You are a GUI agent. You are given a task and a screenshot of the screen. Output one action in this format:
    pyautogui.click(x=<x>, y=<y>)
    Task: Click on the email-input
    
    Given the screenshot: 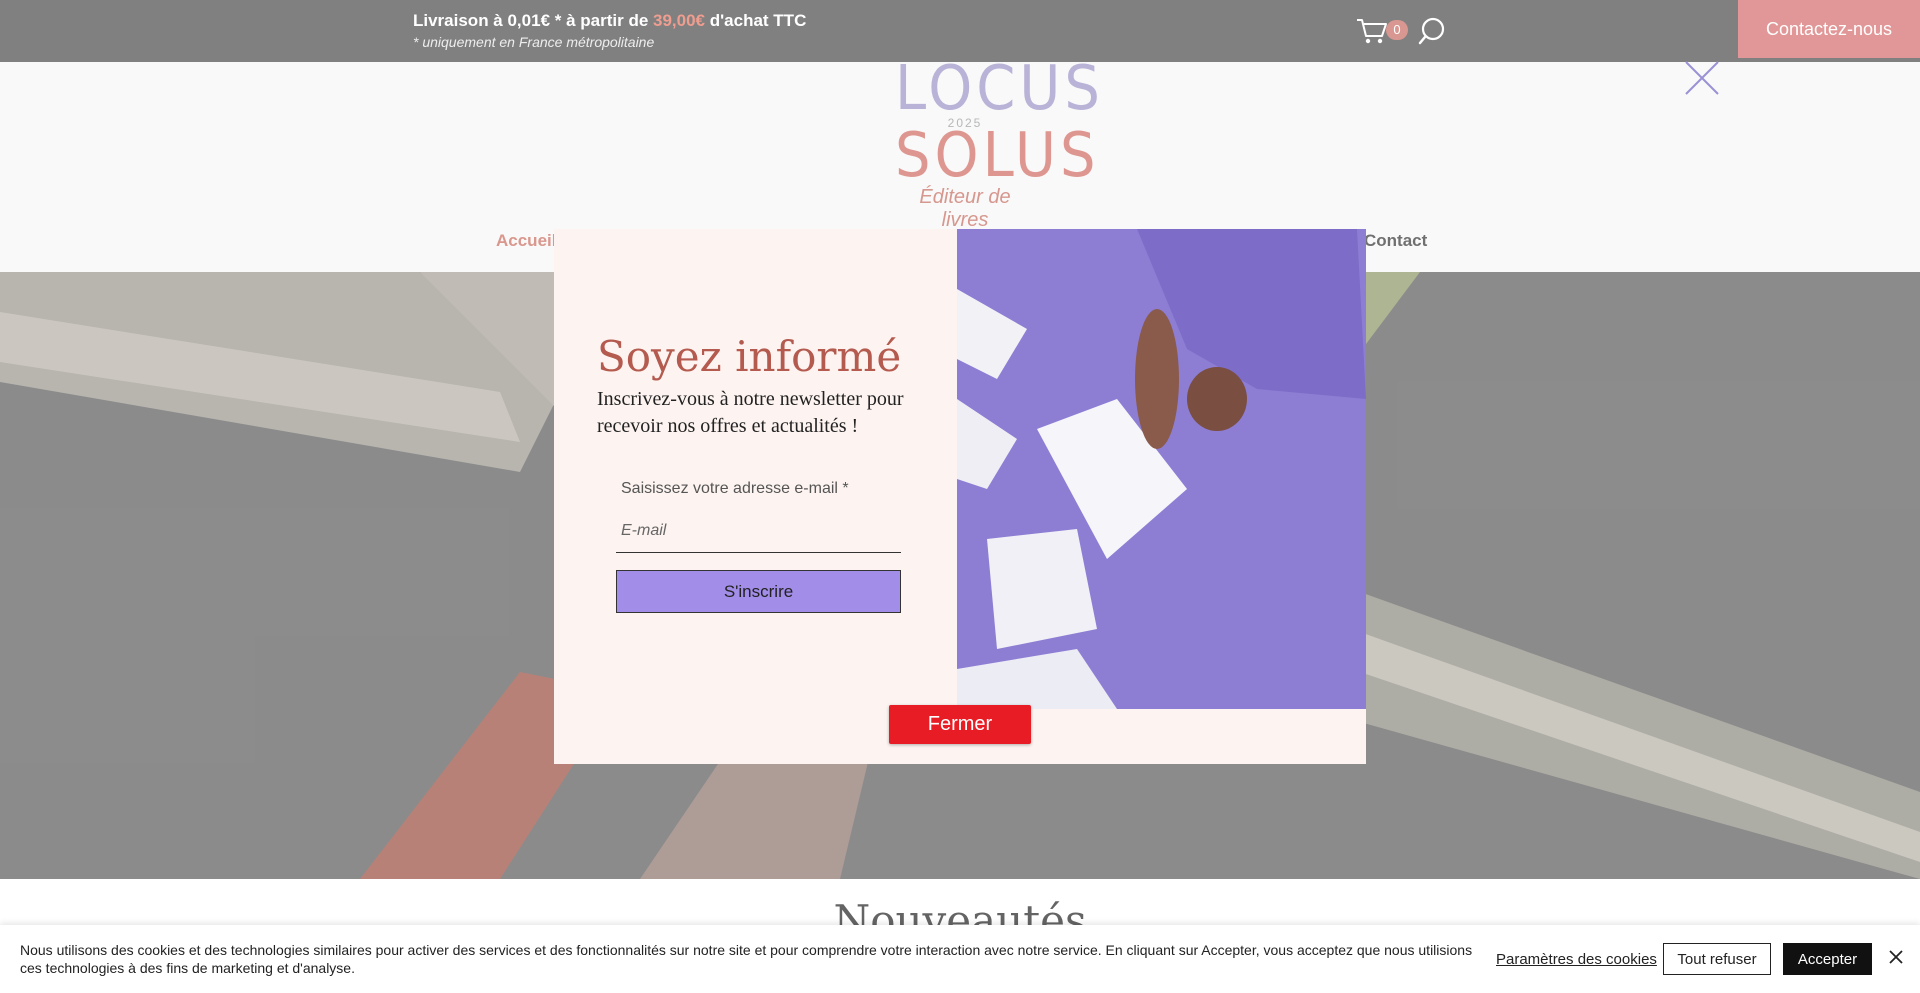 What is the action you would take?
    pyautogui.click(x=758, y=531)
    